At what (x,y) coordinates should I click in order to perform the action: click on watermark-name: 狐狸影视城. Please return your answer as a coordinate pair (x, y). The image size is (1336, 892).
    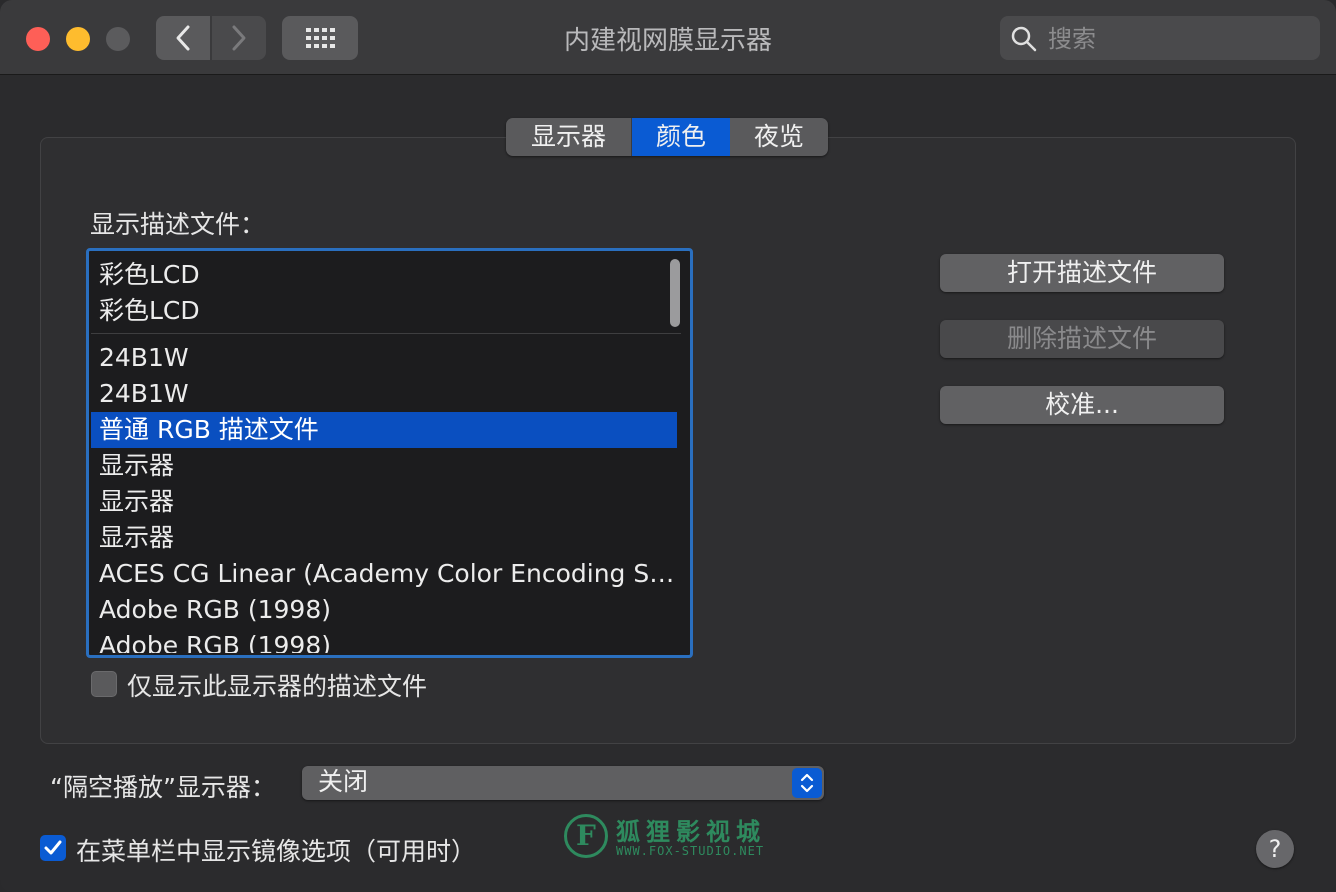
    Looking at the image, I should click on (691, 832).